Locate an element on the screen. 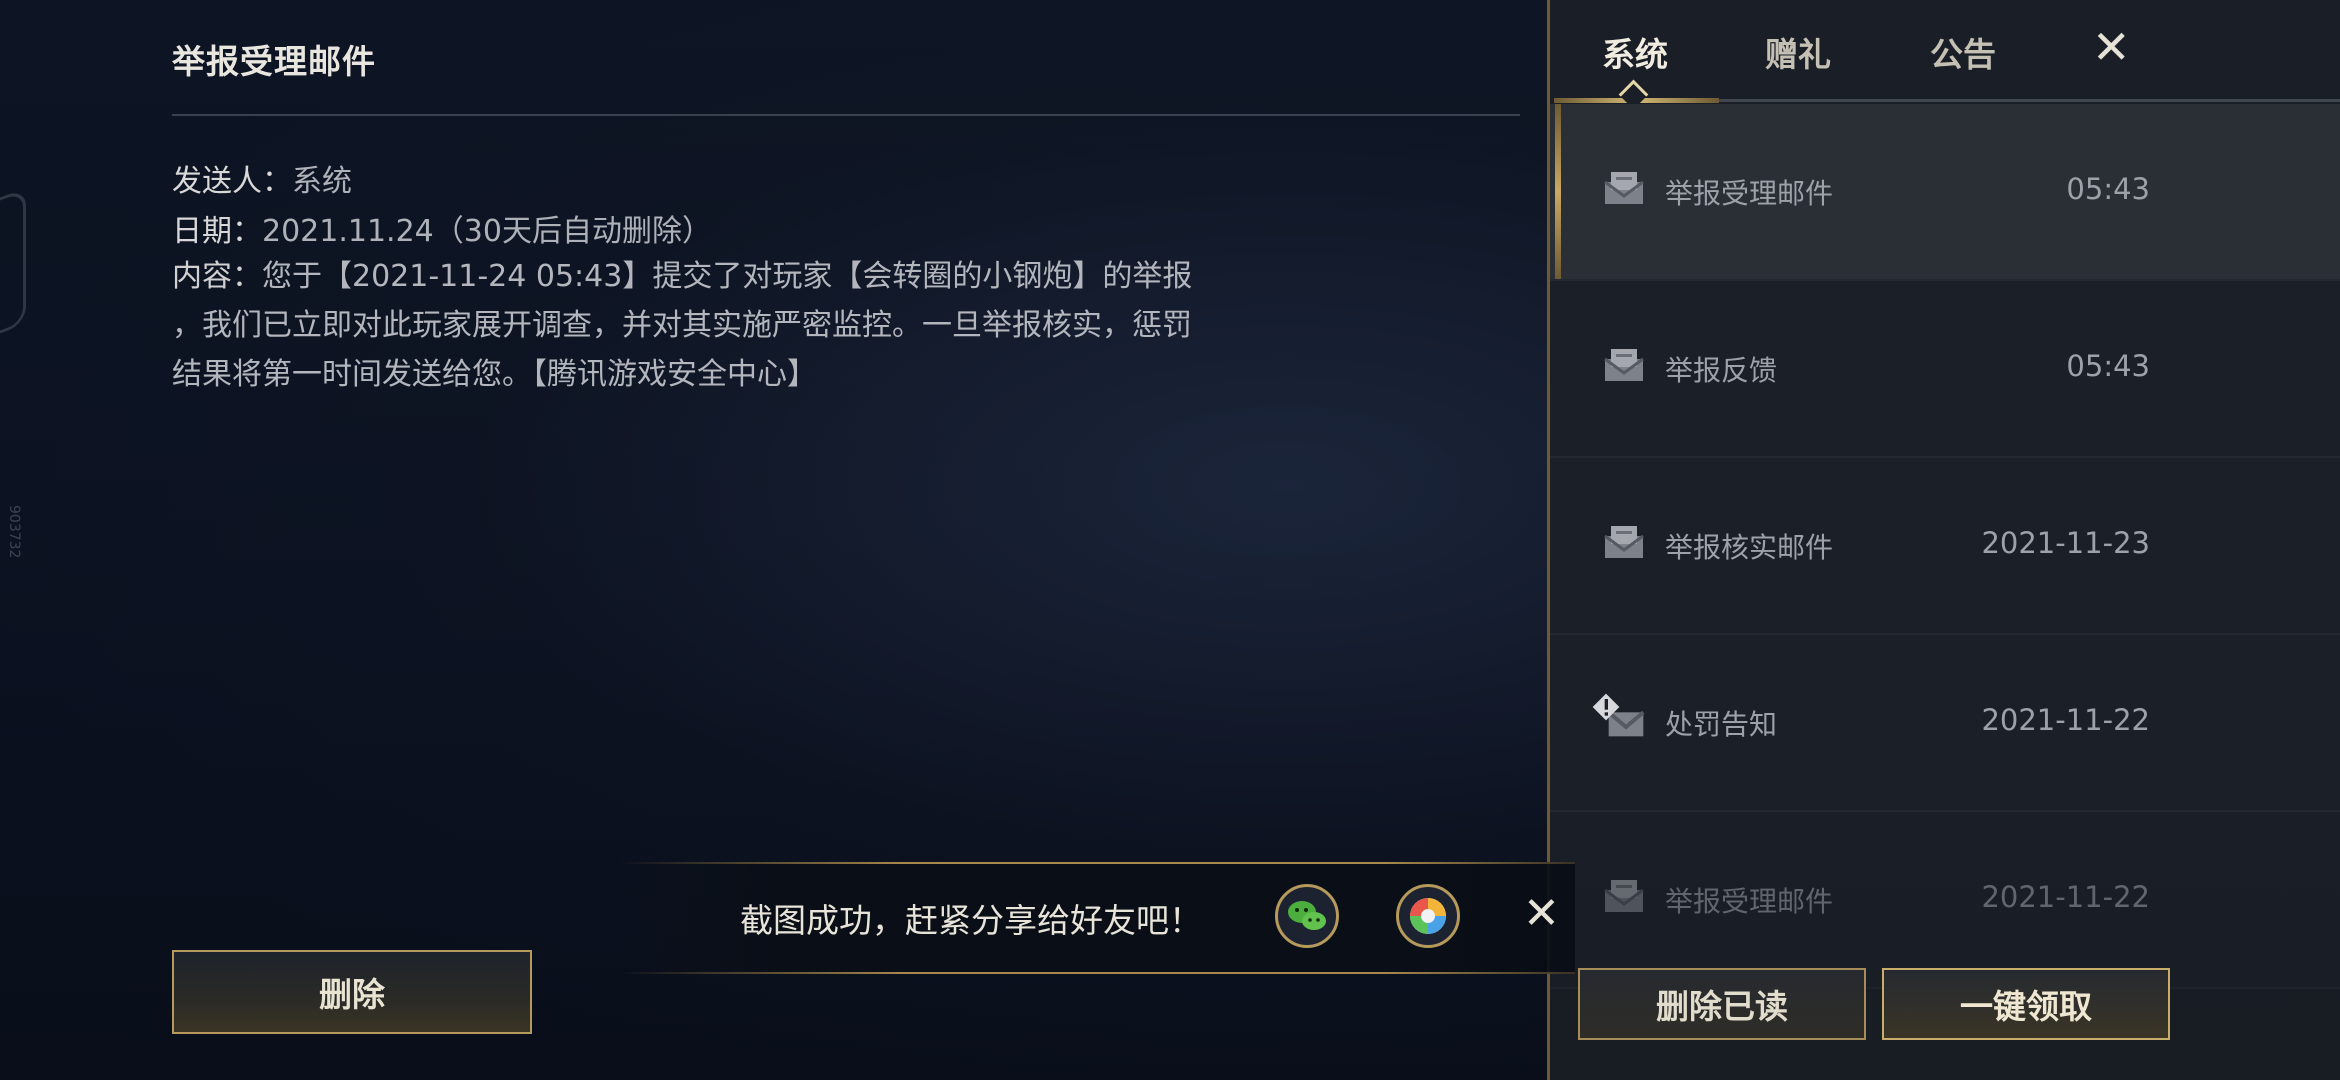 This screenshot has height=1080, width=2340. share-wechat-button is located at coordinates (1307, 916).